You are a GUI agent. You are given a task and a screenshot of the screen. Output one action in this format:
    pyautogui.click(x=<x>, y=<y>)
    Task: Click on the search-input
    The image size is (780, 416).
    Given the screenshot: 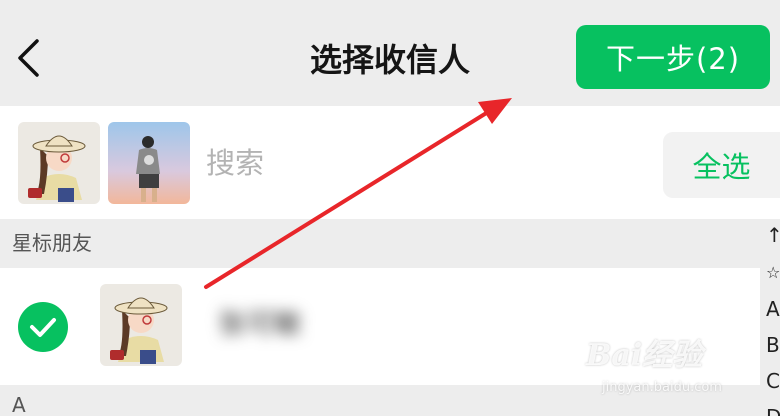 What is the action you would take?
    pyautogui.click(x=416, y=163)
    